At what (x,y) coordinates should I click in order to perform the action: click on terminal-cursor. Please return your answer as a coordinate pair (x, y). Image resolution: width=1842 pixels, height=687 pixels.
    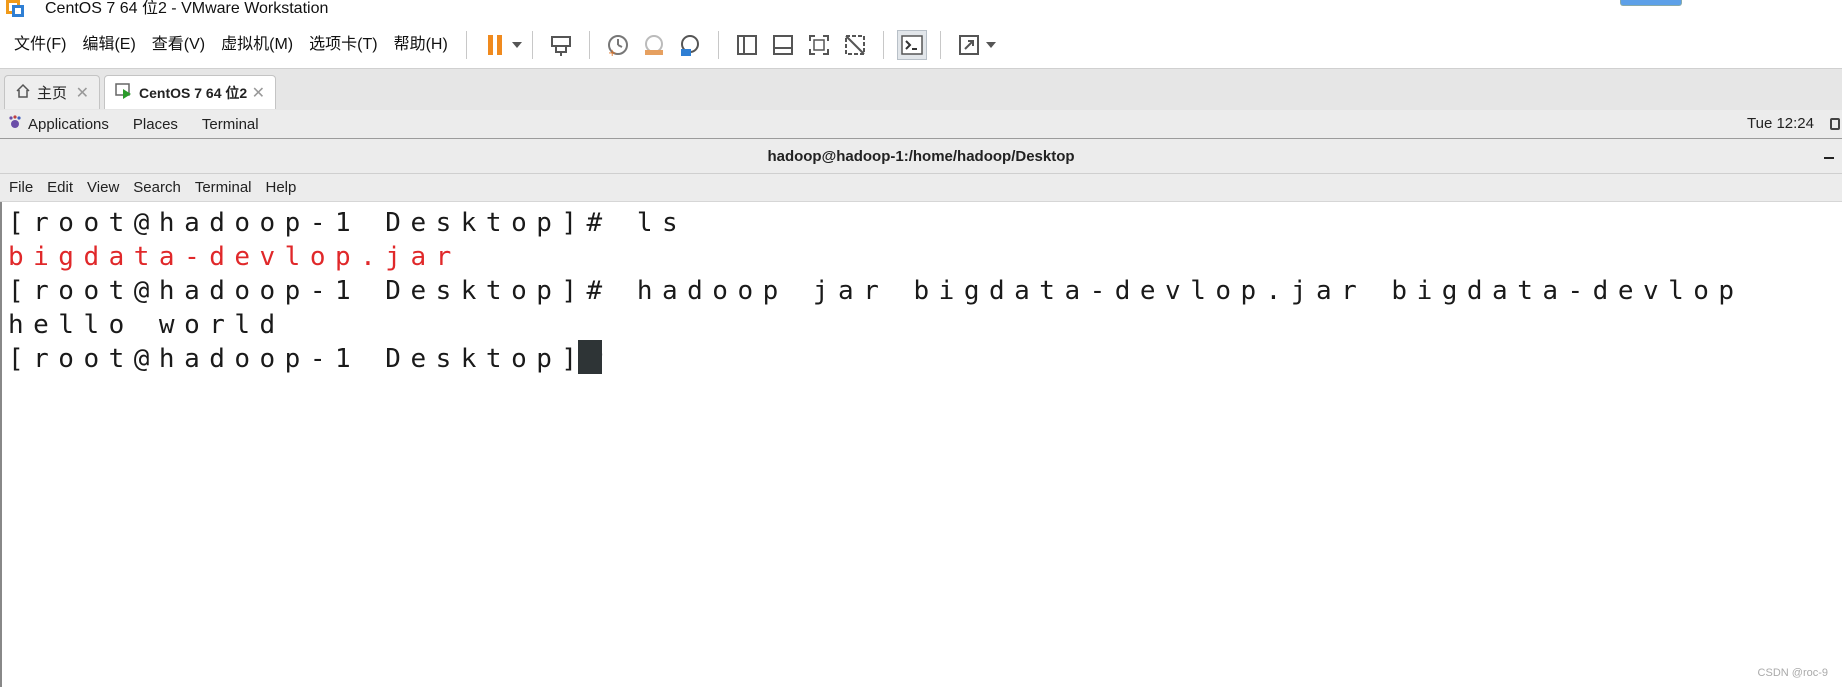
    Looking at the image, I should click on (590, 357).